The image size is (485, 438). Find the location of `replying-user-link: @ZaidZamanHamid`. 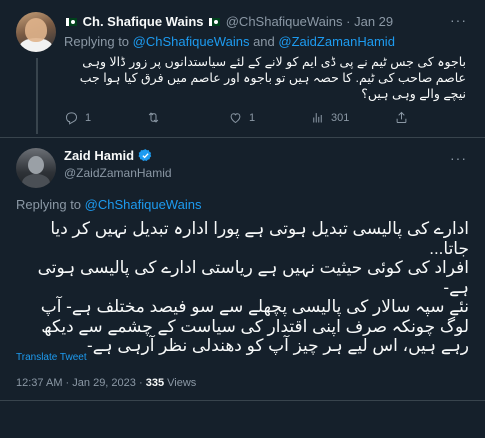

replying-user-link: @ZaidZamanHamid is located at coordinates (336, 41).